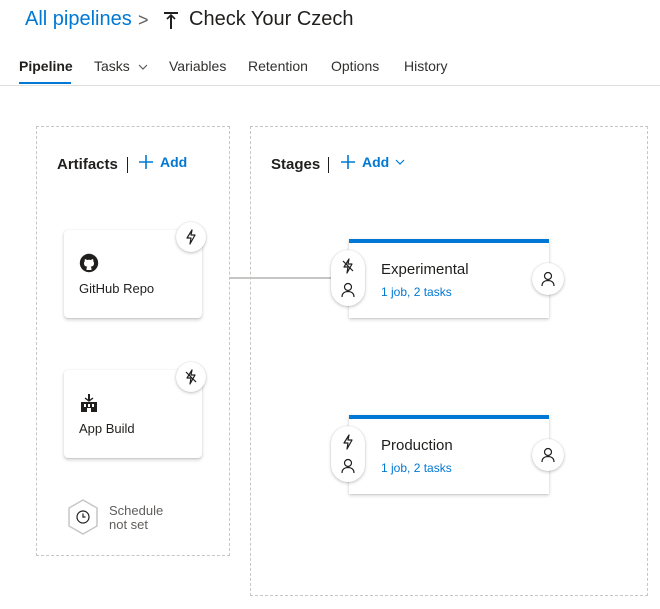 This screenshot has height=609, width=660. Describe the element at coordinates (197, 66) in the screenshot. I see `tab-variables: Variables` at that location.